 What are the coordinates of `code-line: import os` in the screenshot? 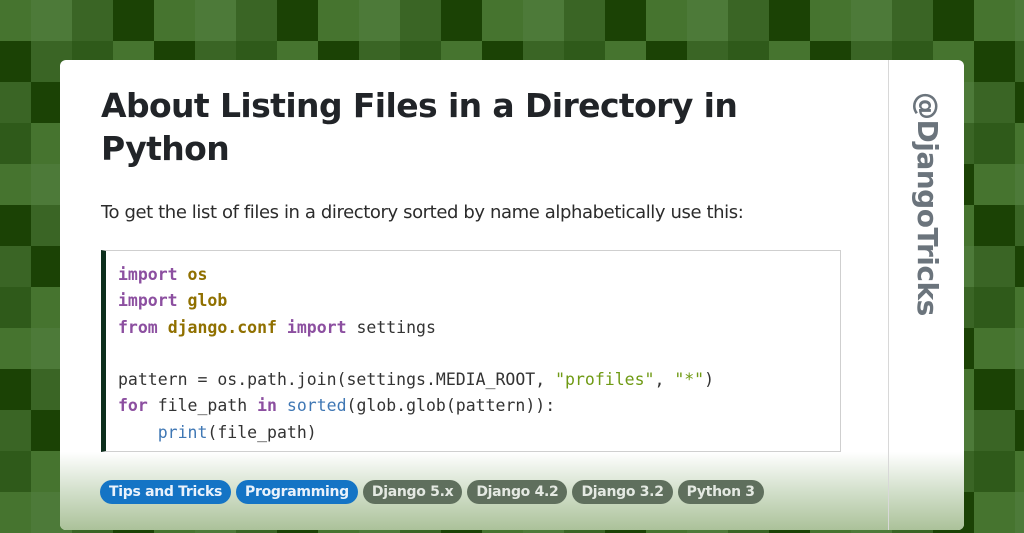 It's located at (416, 275).